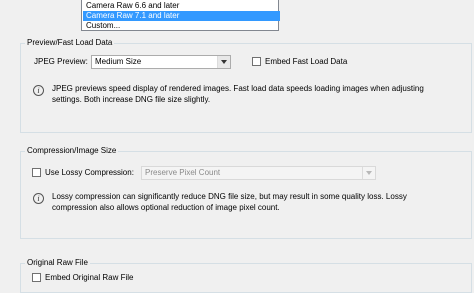 The width and height of the screenshot is (474, 293). I want to click on embed-fast-load-label: Embed Fast Load Data, so click(306, 62).